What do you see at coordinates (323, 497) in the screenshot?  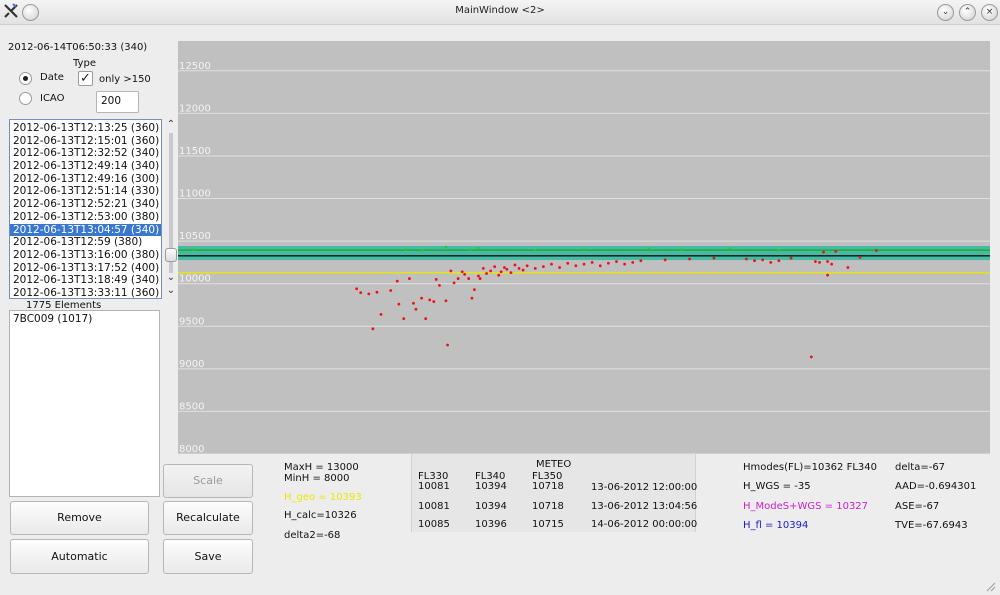 I see `h-geo-label: H_geo = 10393` at bounding box center [323, 497].